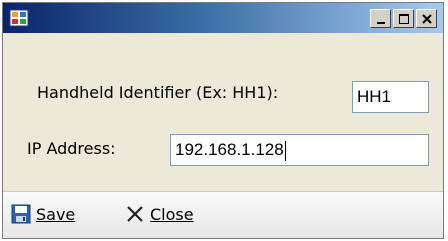 This screenshot has width=448, height=241. What do you see at coordinates (380, 22) in the screenshot?
I see `minimize-icon` at bounding box center [380, 22].